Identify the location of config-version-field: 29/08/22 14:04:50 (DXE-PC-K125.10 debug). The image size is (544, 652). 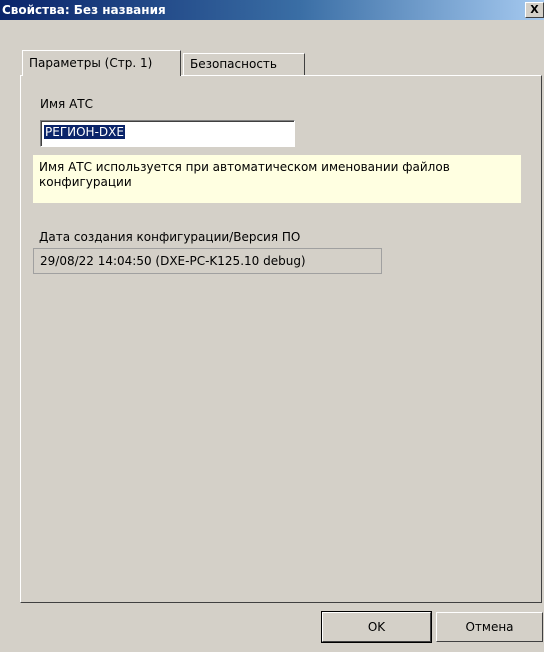
(207, 261).